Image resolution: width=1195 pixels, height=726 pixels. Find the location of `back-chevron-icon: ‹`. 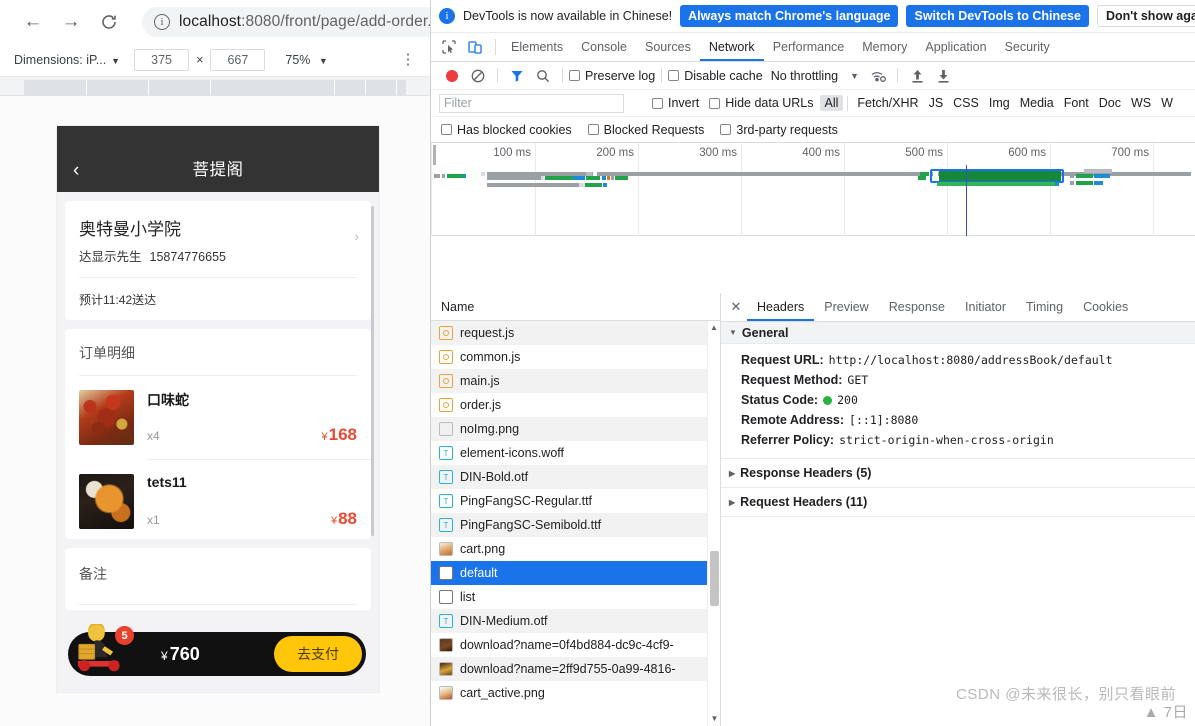

back-chevron-icon: ‹ is located at coordinates (76, 171).